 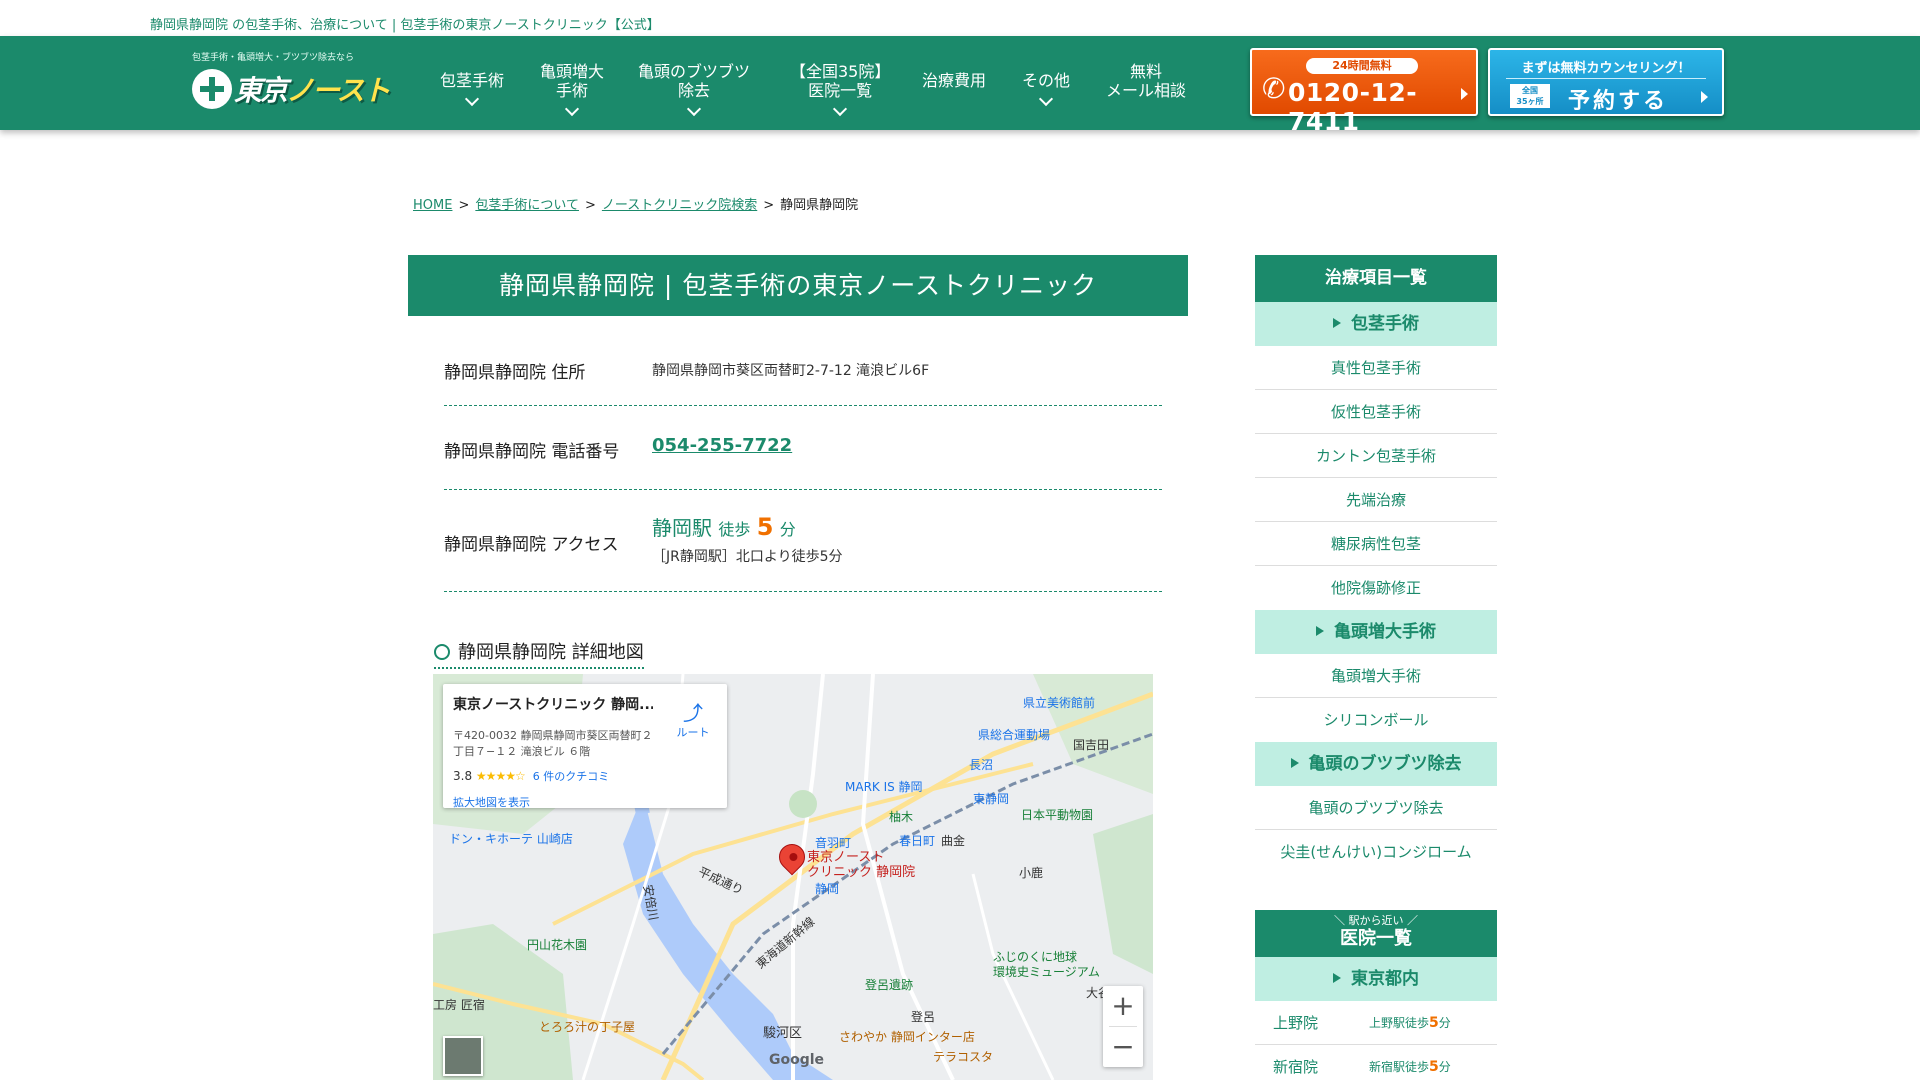 I want to click on triangle-right-icon, so click(x=1337, y=323).